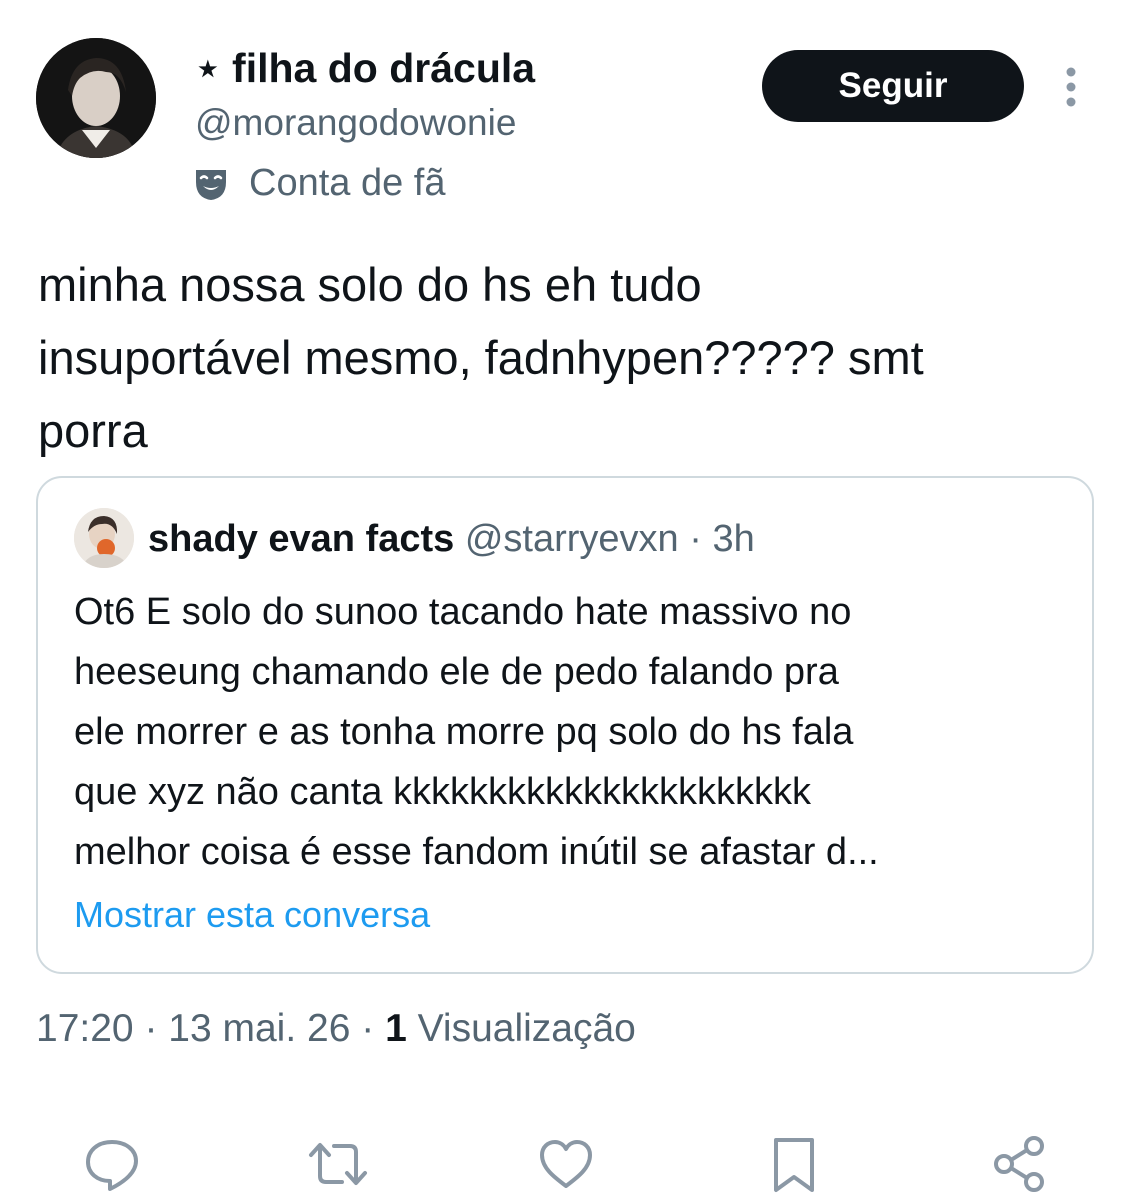 Image resolution: width=1132 pixels, height=1200 pixels. Describe the element at coordinates (347, 183) in the screenshot. I see `fan-account-label: Conta de fã` at that location.